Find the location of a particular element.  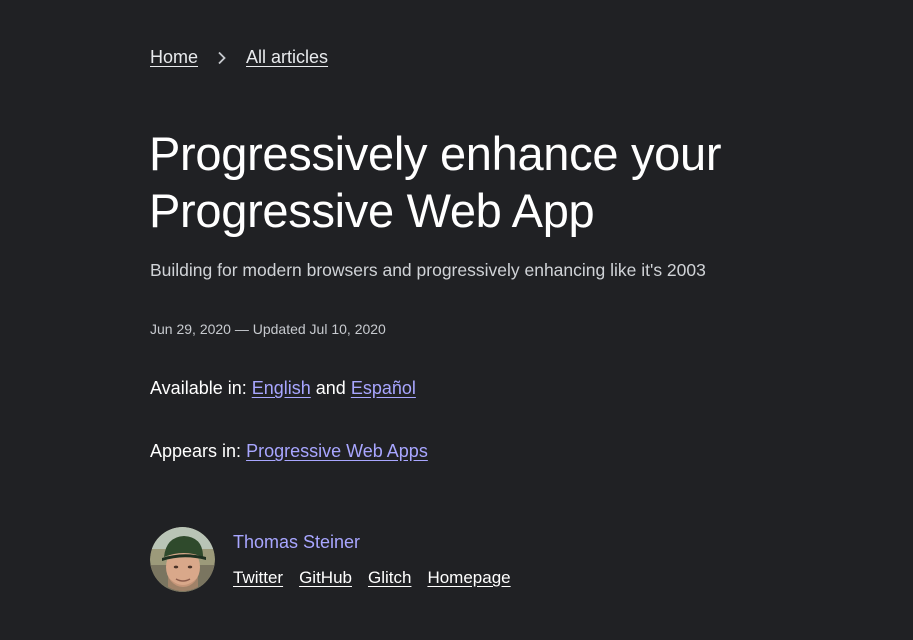

avatar is located at coordinates (182, 559).